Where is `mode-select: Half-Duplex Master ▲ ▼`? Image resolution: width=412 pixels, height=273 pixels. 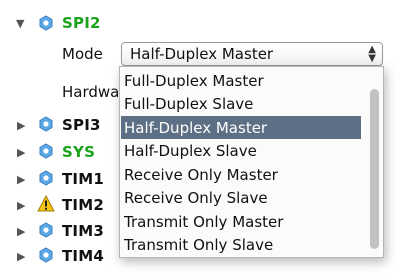 mode-select: Half-Duplex Master ▲ ▼ is located at coordinates (252, 54).